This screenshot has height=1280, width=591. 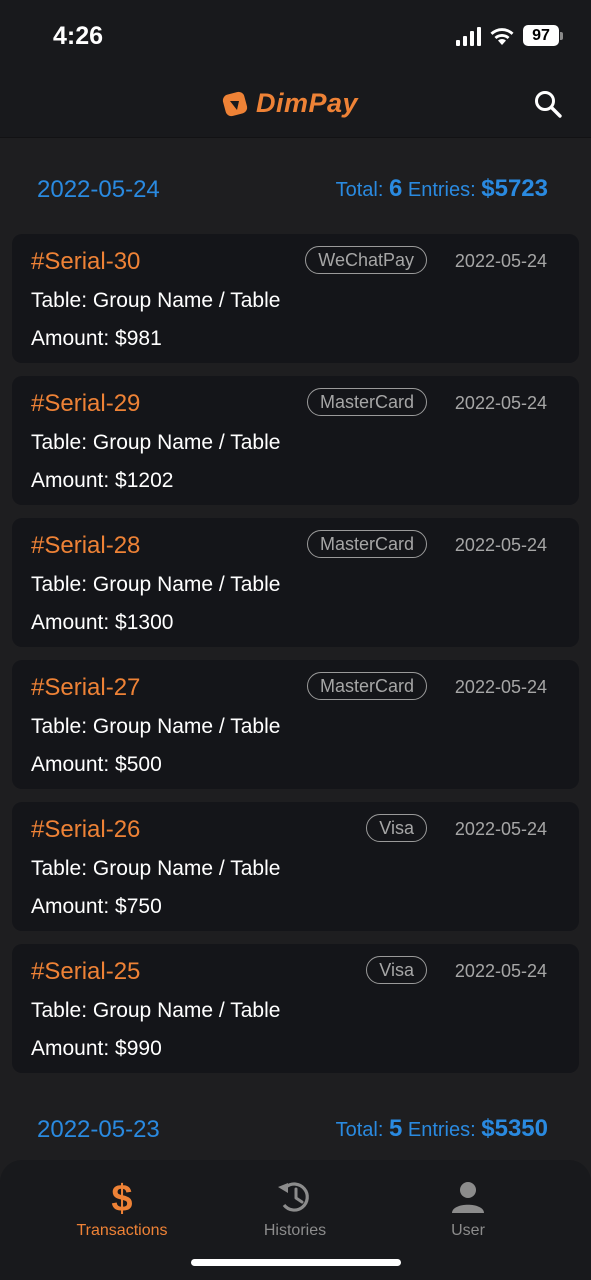 What do you see at coordinates (96, 764) in the screenshot?
I see `amount: Amount: $500` at bounding box center [96, 764].